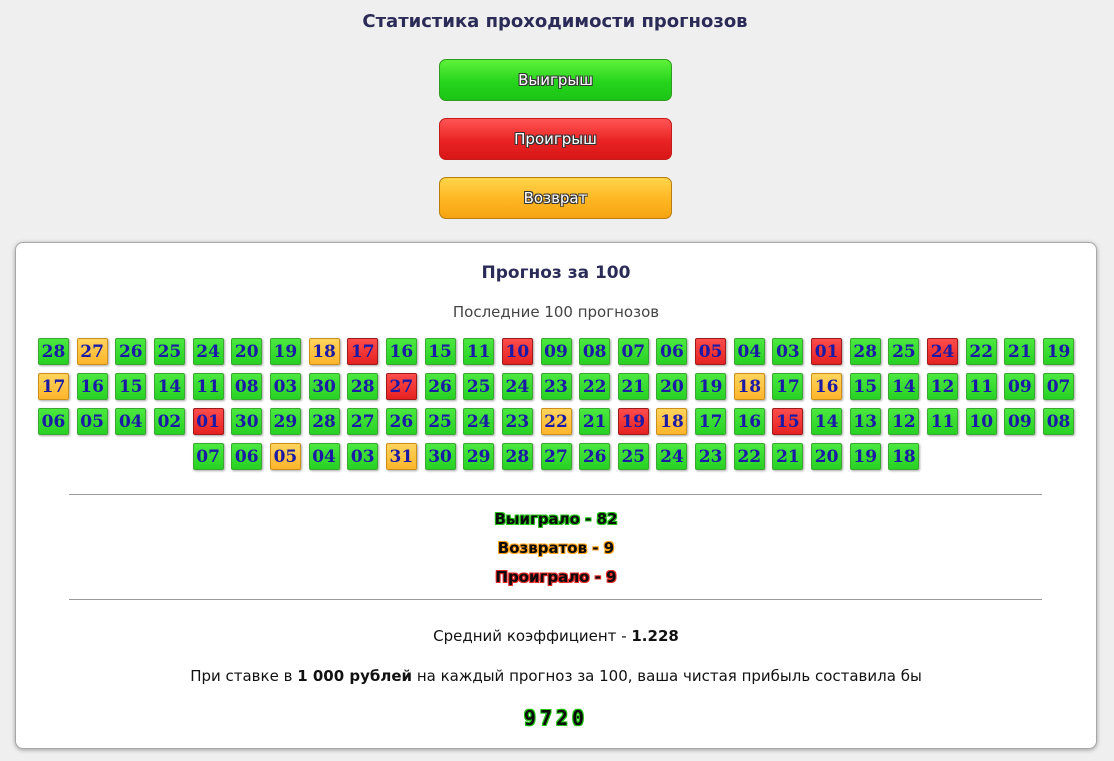  Describe the element at coordinates (556, 421) in the screenshot. I see `forecast-cell-return: 22` at that location.